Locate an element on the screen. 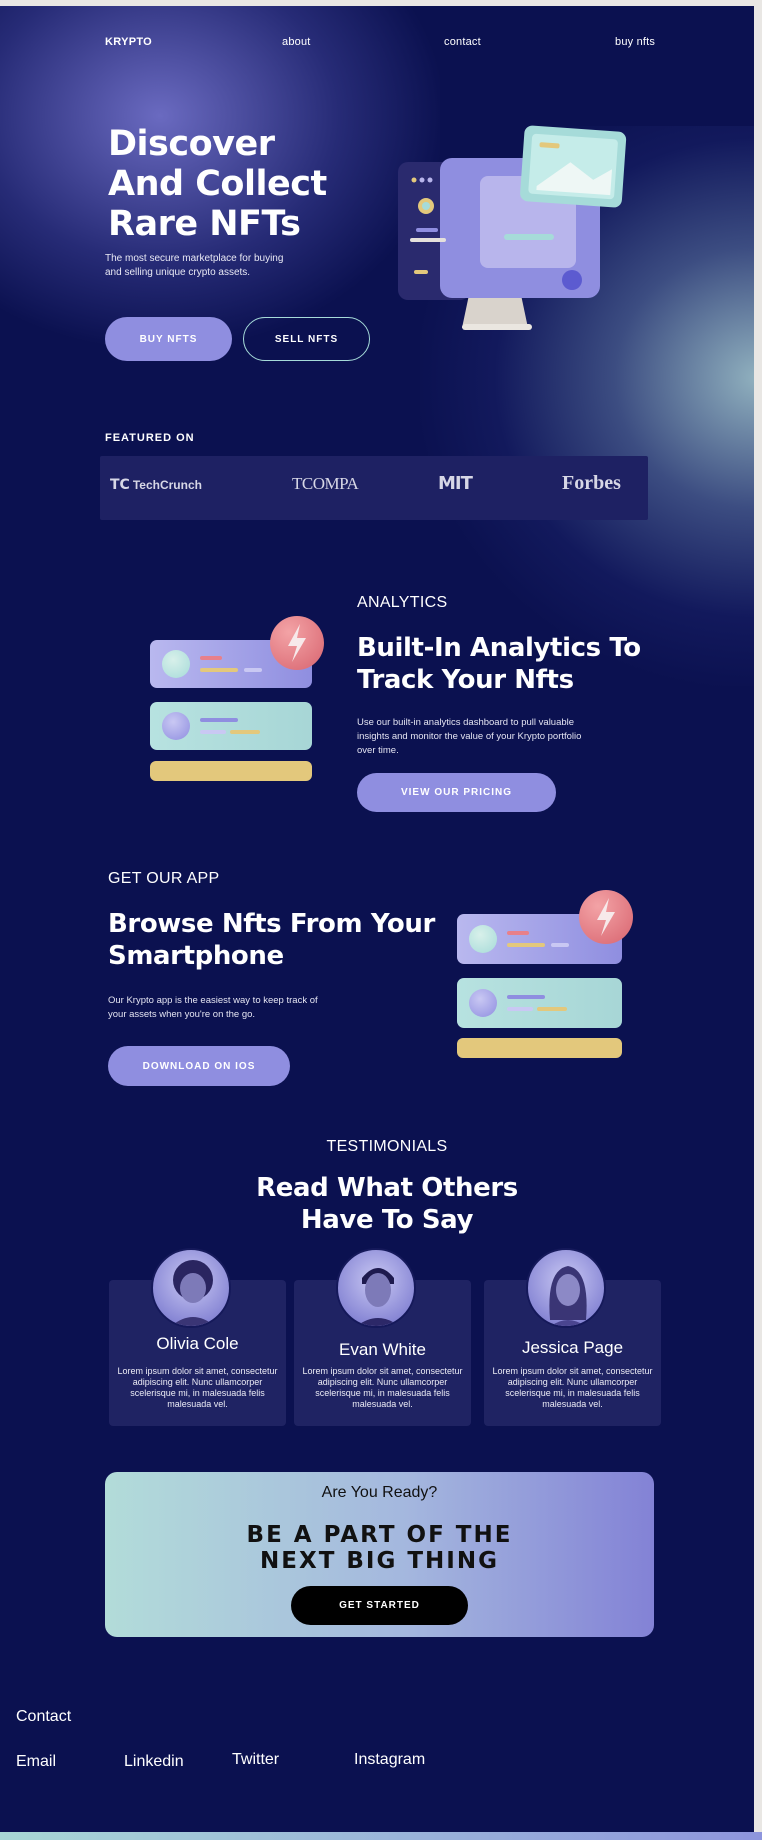 Image resolution: width=762 pixels, height=1840 pixels. testimonials-title: Read What Others Have To Say is located at coordinates (377, 1204).